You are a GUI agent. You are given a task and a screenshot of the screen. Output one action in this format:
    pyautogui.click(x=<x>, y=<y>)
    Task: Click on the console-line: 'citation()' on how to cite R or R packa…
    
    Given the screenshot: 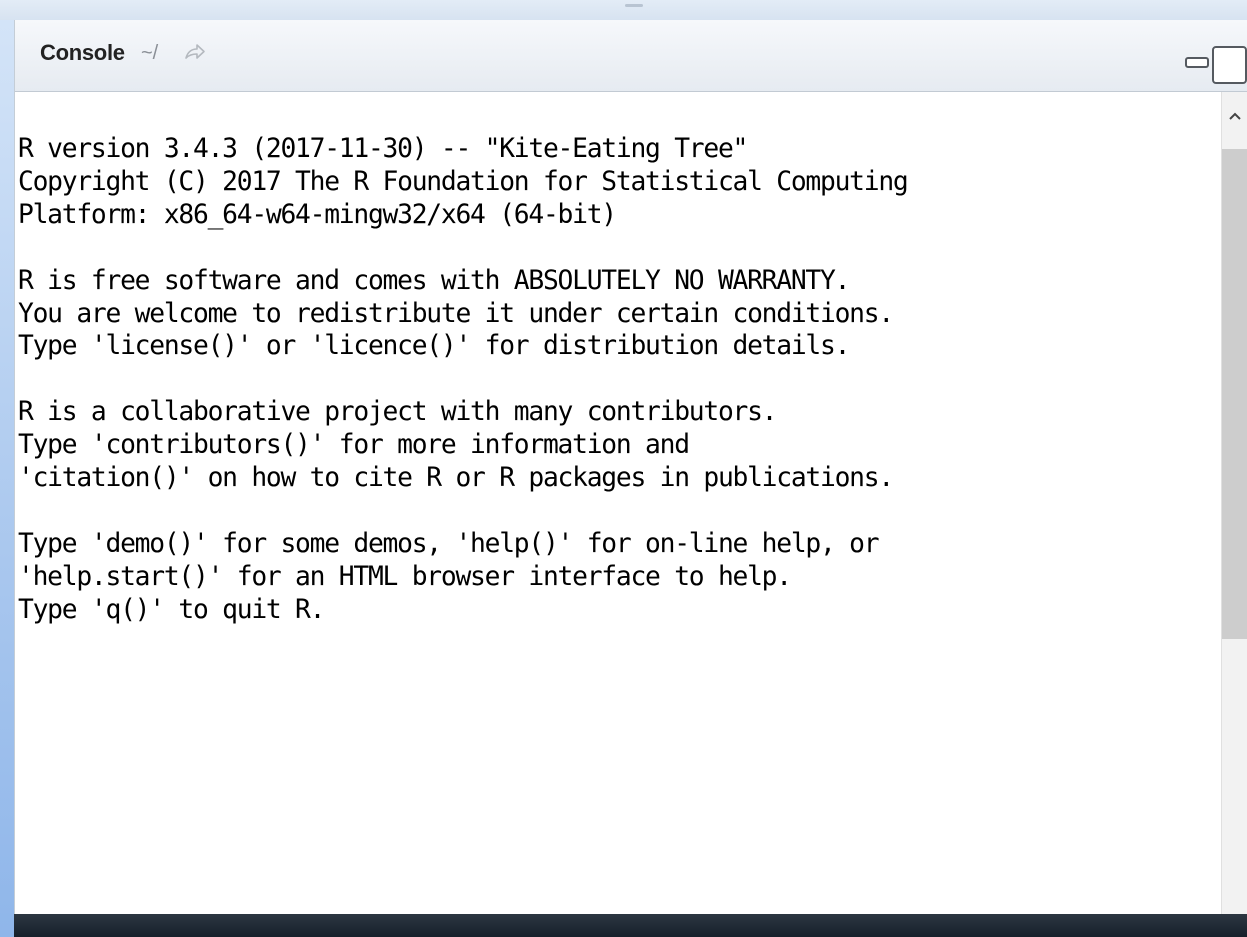 What is the action you would take?
    pyautogui.click(x=456, y=478)
    